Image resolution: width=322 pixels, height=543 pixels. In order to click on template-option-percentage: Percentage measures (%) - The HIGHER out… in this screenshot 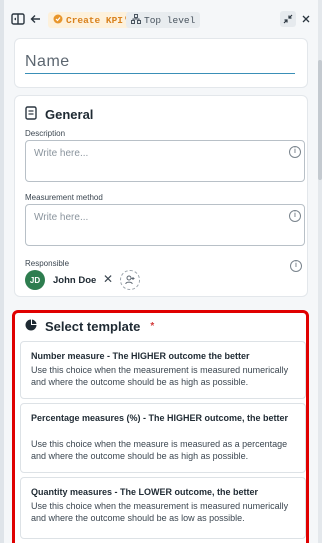, I will do `click(163, 438)`.